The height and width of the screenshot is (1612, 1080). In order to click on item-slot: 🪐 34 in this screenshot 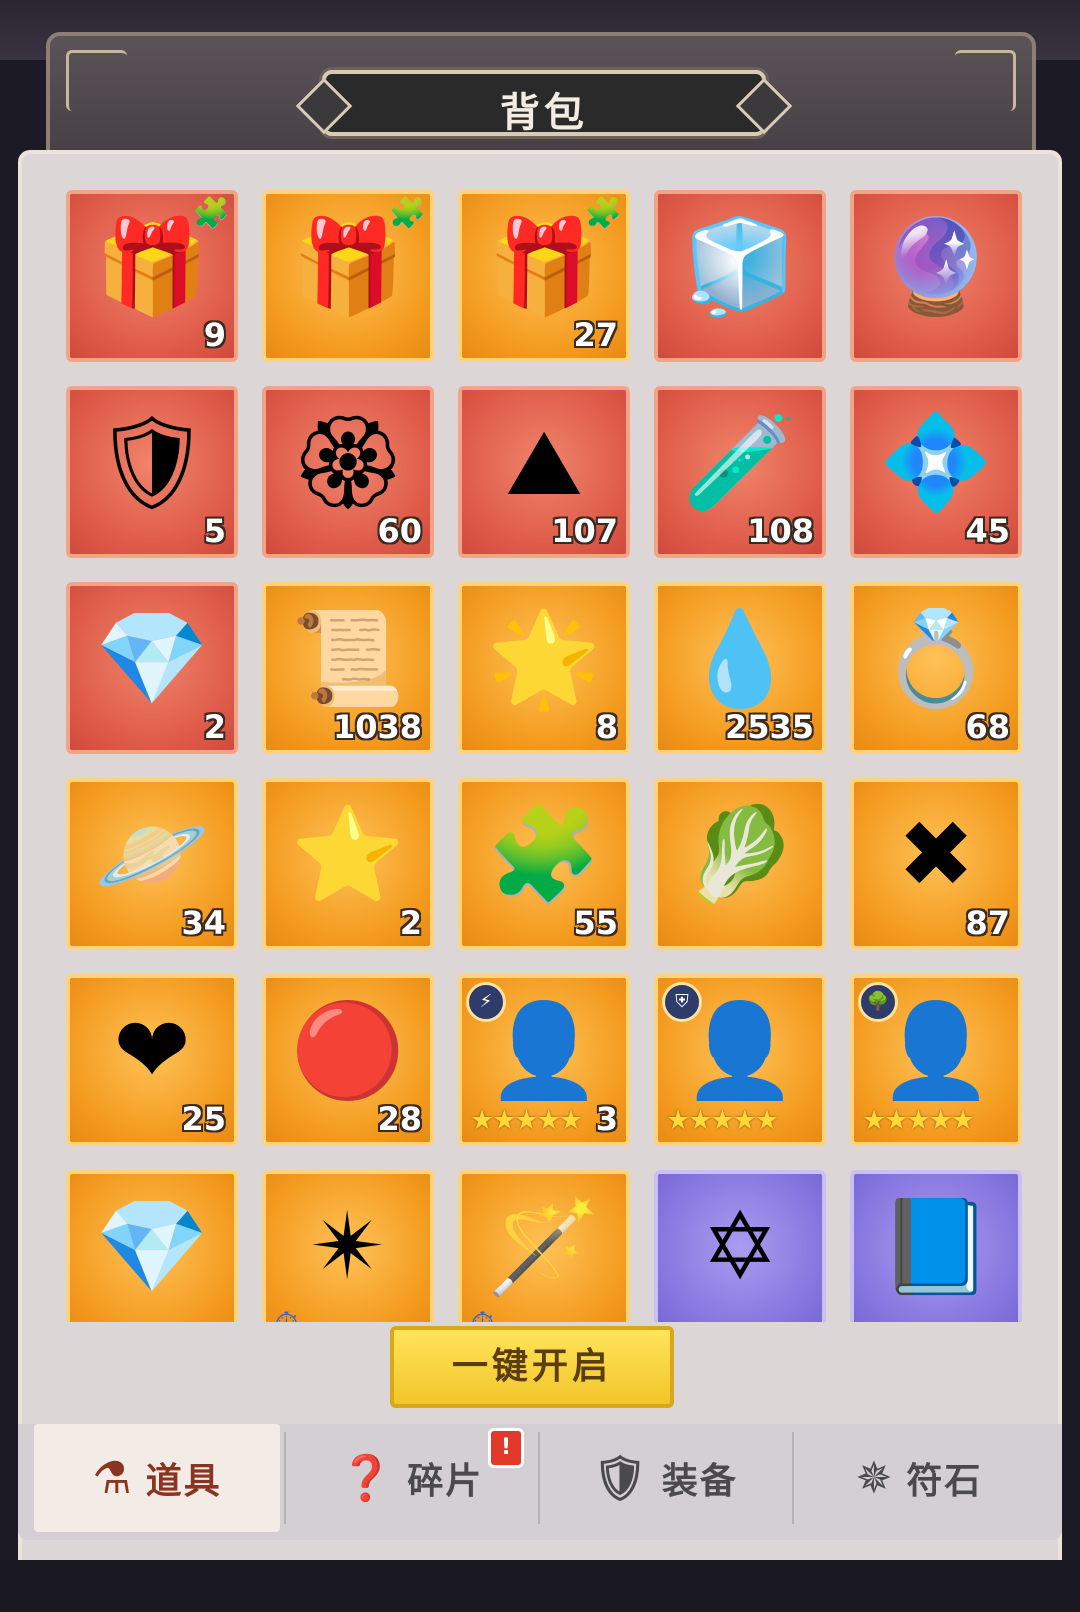, I will do `click(152, 864)`.